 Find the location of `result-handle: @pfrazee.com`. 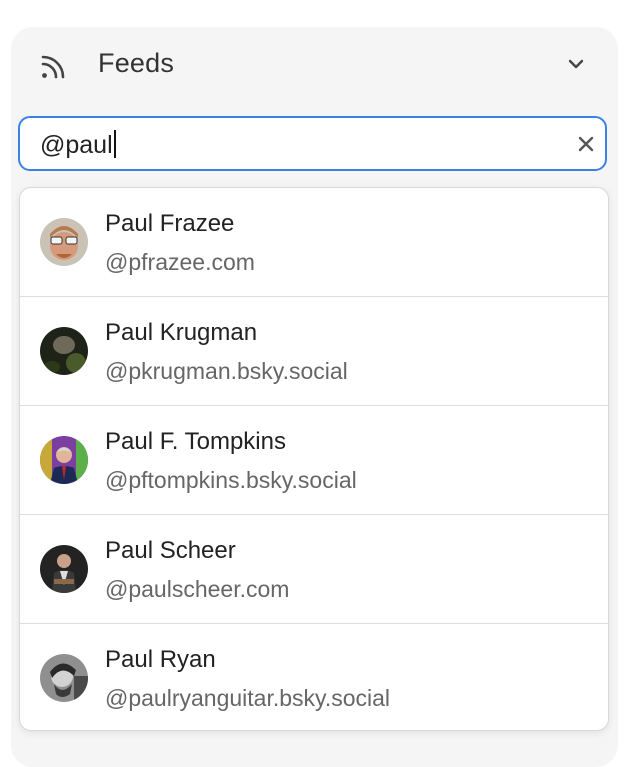

result-handle: @pfrazee.com is located at coordinates (180, 262).